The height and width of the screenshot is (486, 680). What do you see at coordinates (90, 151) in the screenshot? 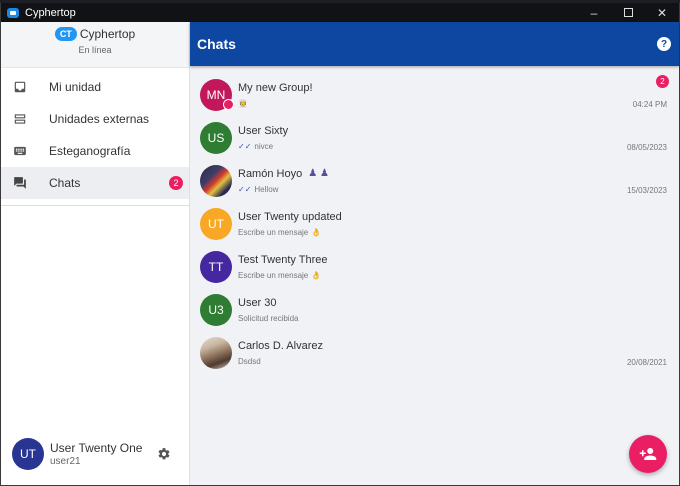
I see `sidebar-item-label: Esteganografía` at bounding box center [90, 151].